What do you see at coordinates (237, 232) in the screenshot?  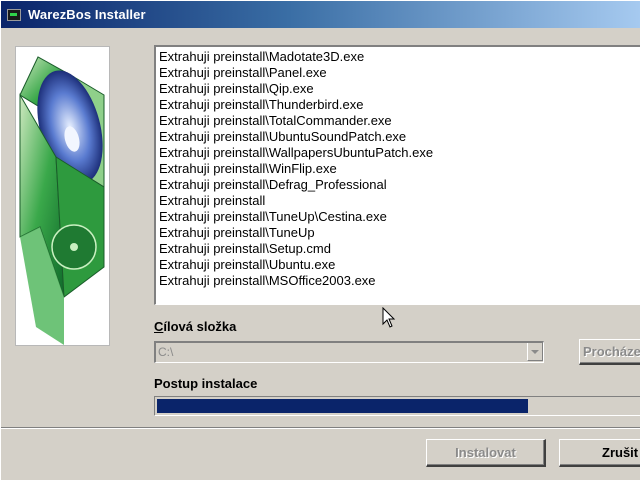 I see `log-line: Extrahuji preinstall\TuneUp` at bounding box center [237, 232].